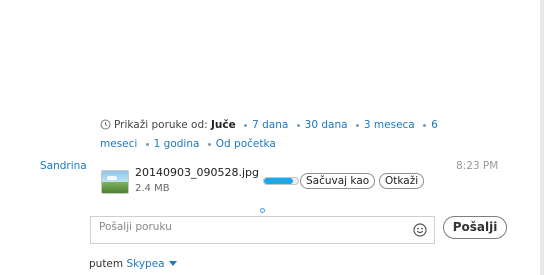 This screenshot has width=544, height=275. What do you see at coordinates (402, 181) in the screenshot?
I see `cancel-transfer-button: Otkaži` at bounding box center [402, 181].